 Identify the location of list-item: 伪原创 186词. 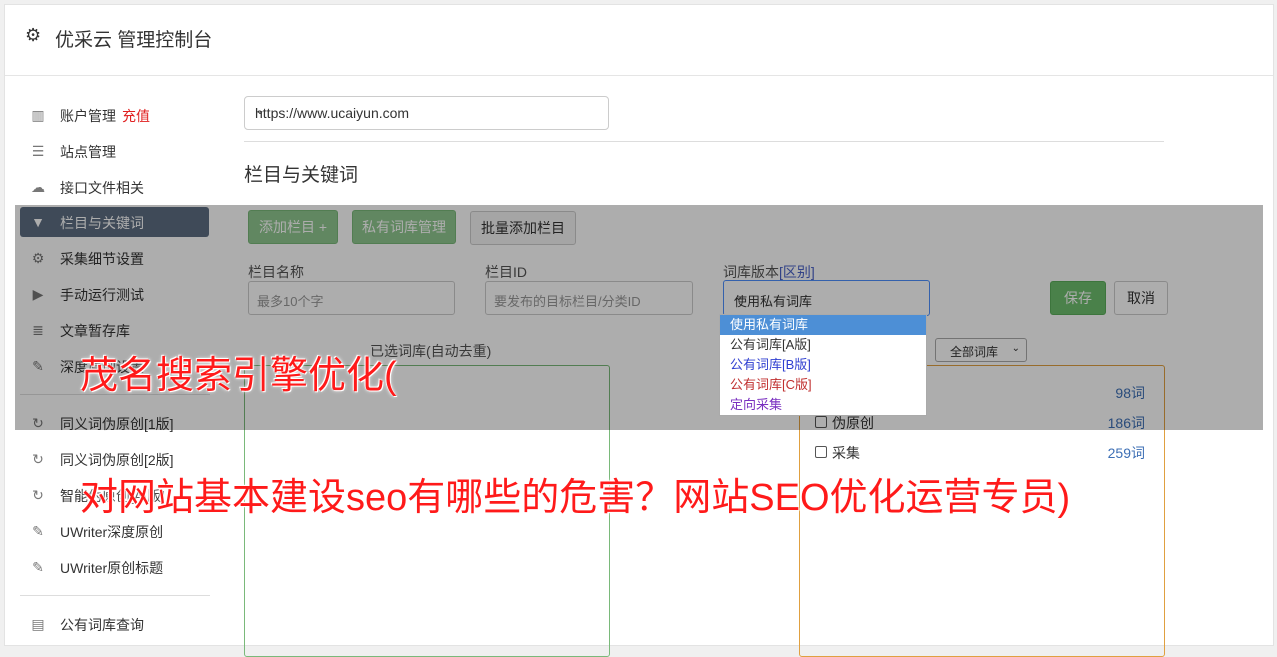
(980, 423).